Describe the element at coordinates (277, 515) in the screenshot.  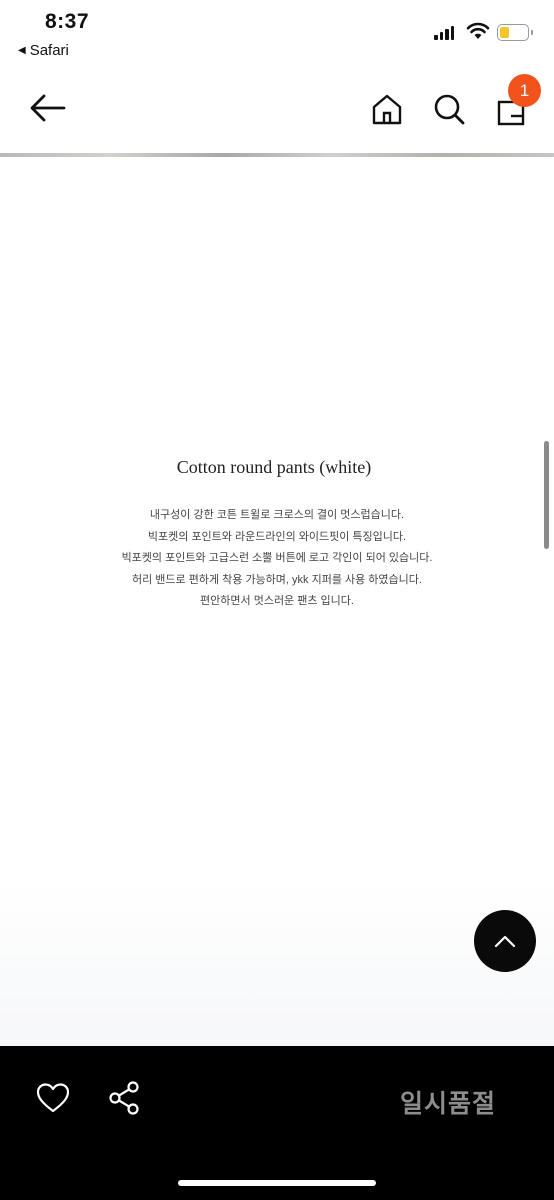
I see `description-line: 내구성이 강한 코튼 트윌로 크로스의 결이 멋스럽습니다.` at that location.